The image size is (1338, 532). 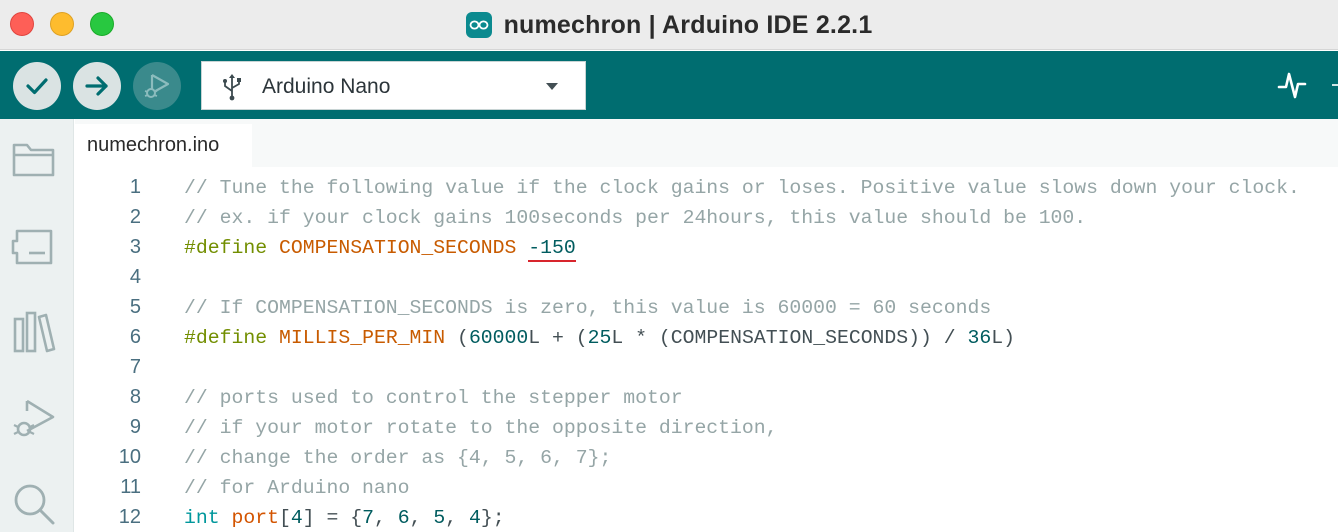 I want to click on serial-plotter-button, so click(x=1292, y=86).